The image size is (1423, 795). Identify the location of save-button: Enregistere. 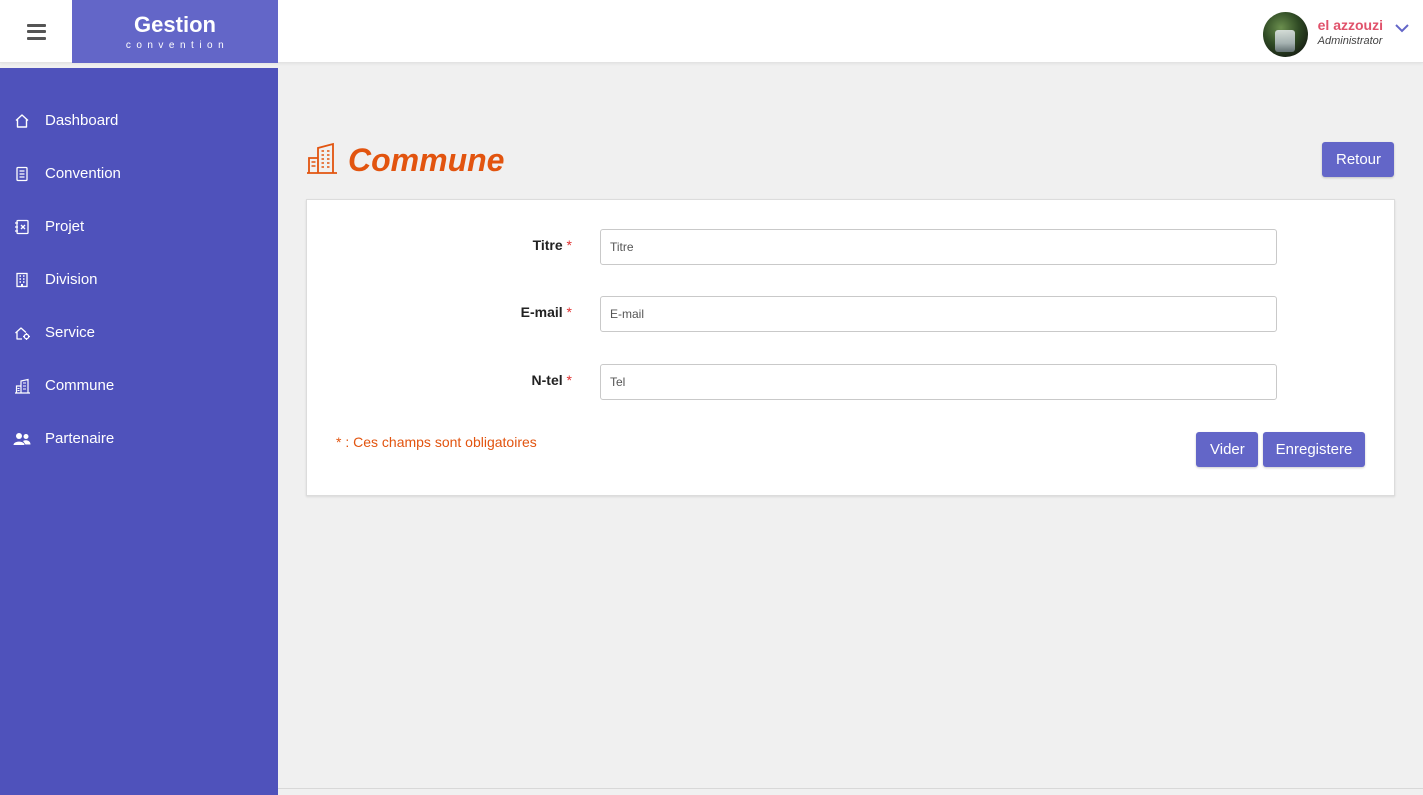
(1314, 449).